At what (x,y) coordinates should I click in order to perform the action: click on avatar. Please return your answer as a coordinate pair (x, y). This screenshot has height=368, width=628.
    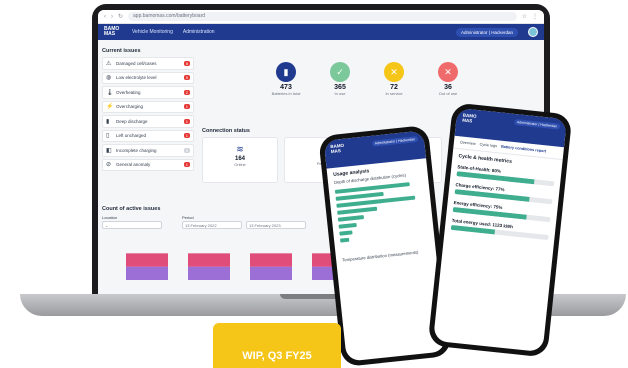
    Looking at the image, I should click on (533, 32).